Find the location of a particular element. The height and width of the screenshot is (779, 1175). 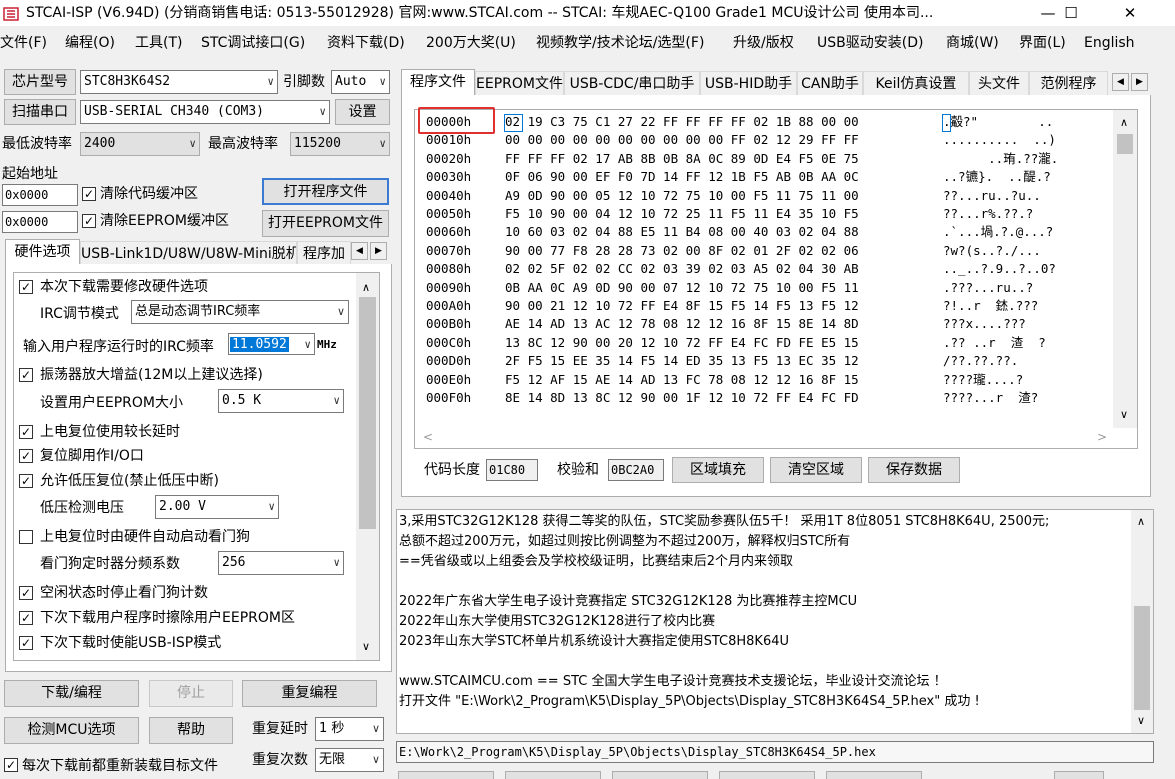

tab-hardware-options: 硬件选项 is located at coordinates (42, 252).